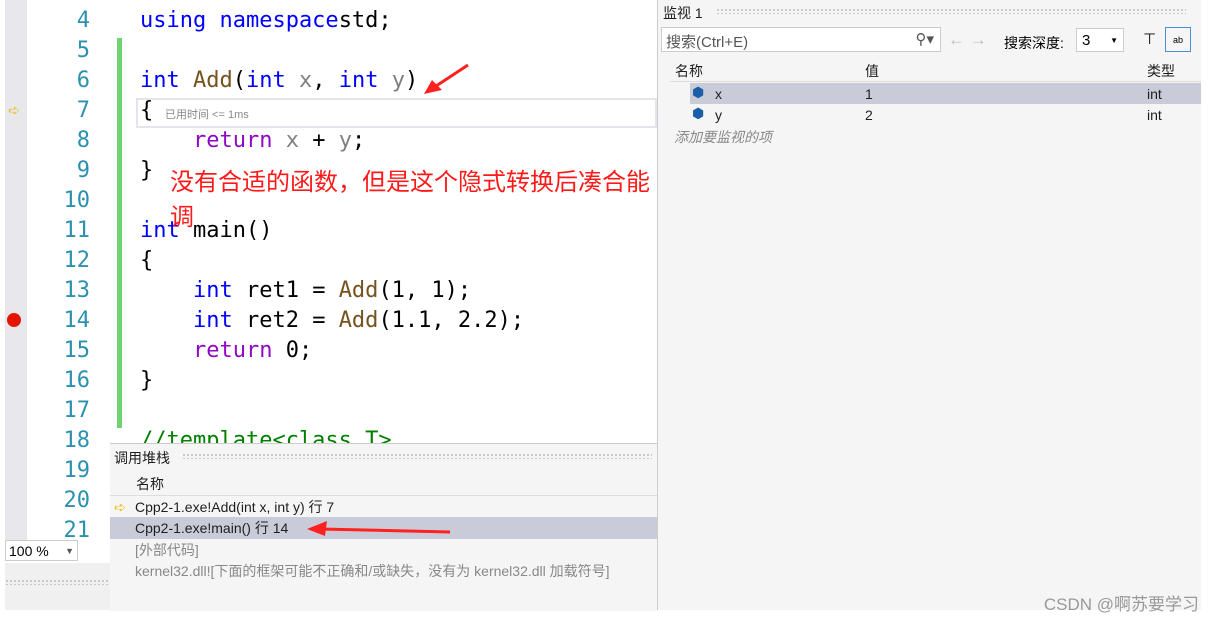  What do you see at coordinates (1161, 71) in the screenshot?
I see `column-type: 类型` at bounding box center [1161, 71].